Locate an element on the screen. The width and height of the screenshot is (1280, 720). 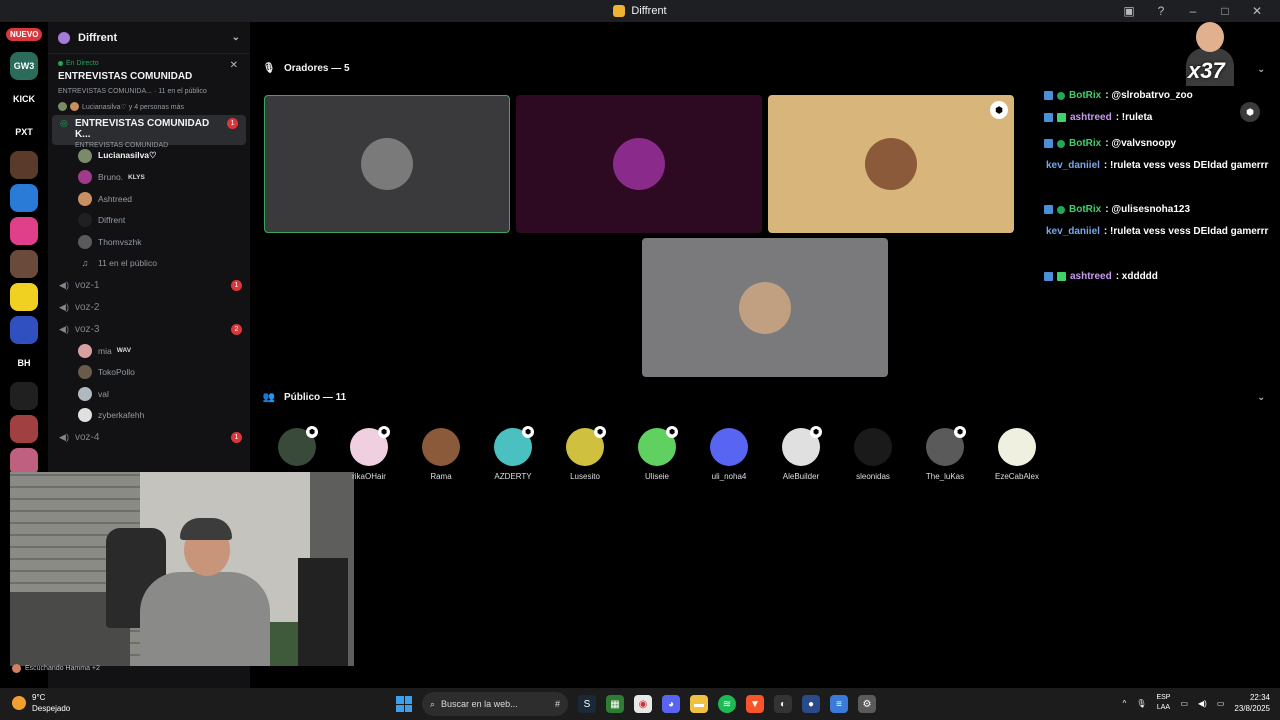
member-name: Bruno. is located at coordinates (111, 177).